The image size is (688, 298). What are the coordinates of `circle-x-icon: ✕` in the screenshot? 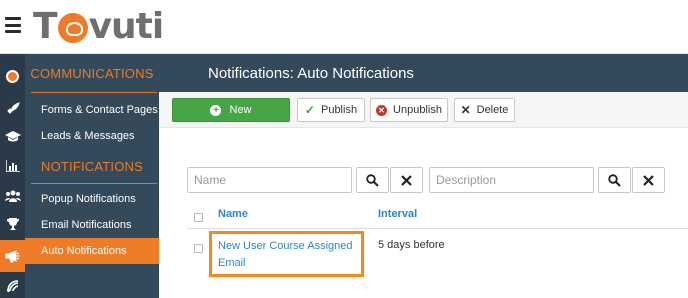 It's located at (382, 110).